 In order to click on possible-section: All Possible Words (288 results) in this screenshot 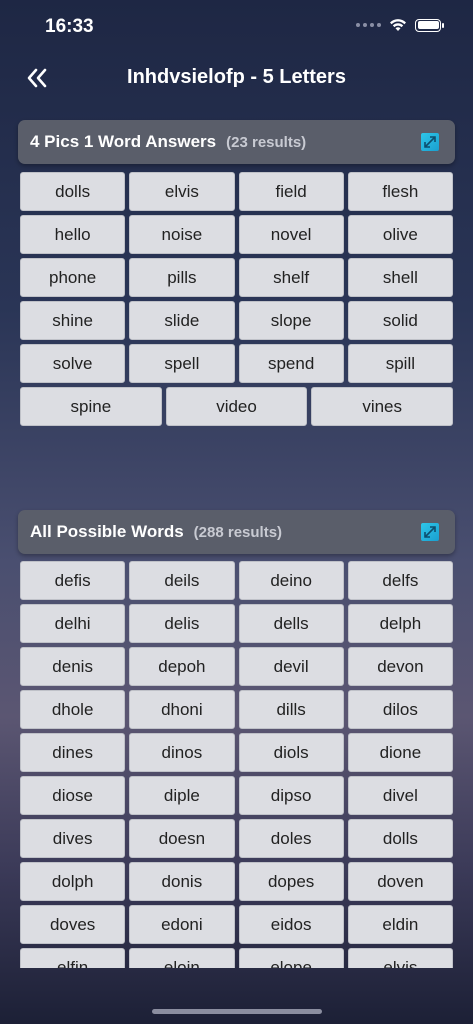, I will do `click(236, 532)`.